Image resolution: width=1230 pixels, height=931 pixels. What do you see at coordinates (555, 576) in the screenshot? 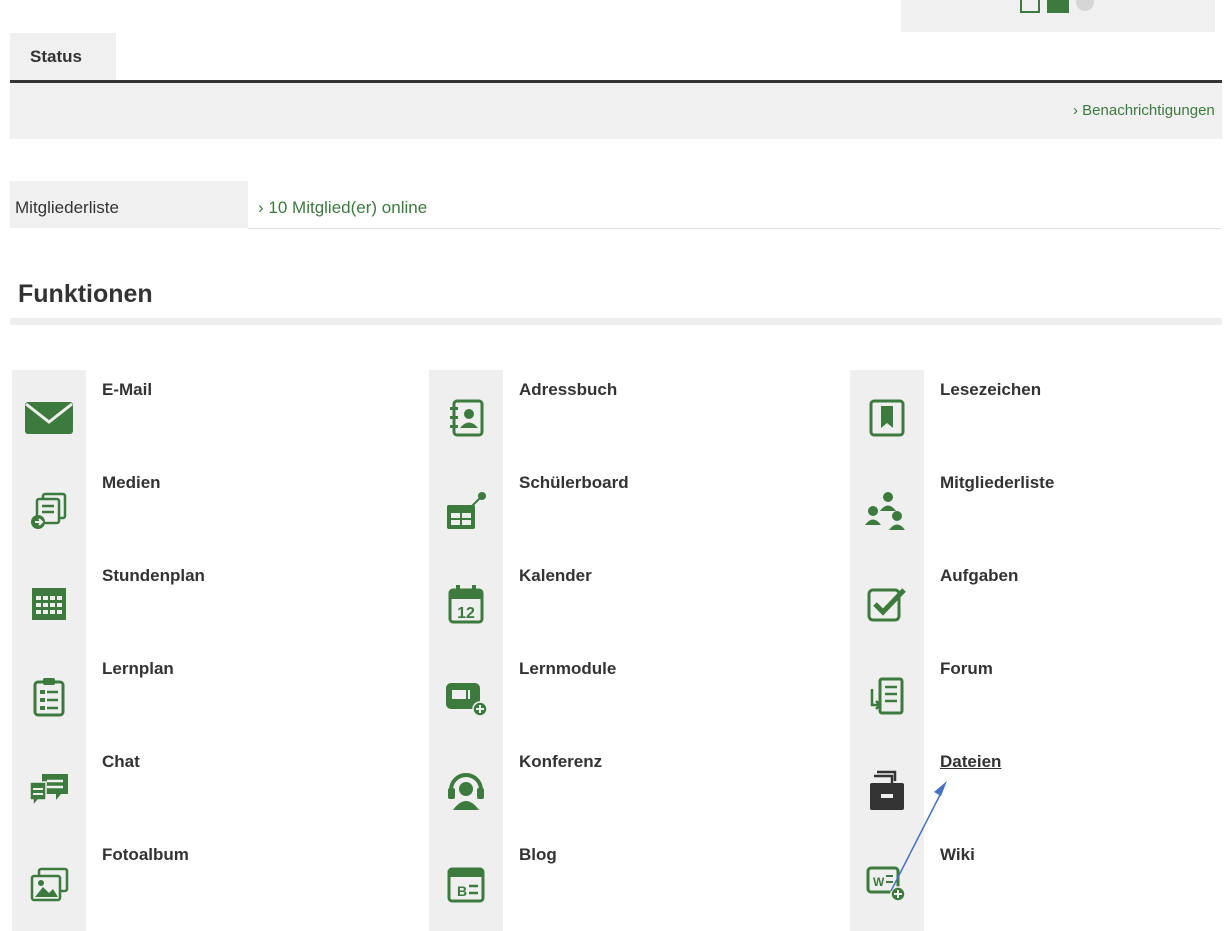
I see `tile-label: Kalender` at bounding box center [555, 576].